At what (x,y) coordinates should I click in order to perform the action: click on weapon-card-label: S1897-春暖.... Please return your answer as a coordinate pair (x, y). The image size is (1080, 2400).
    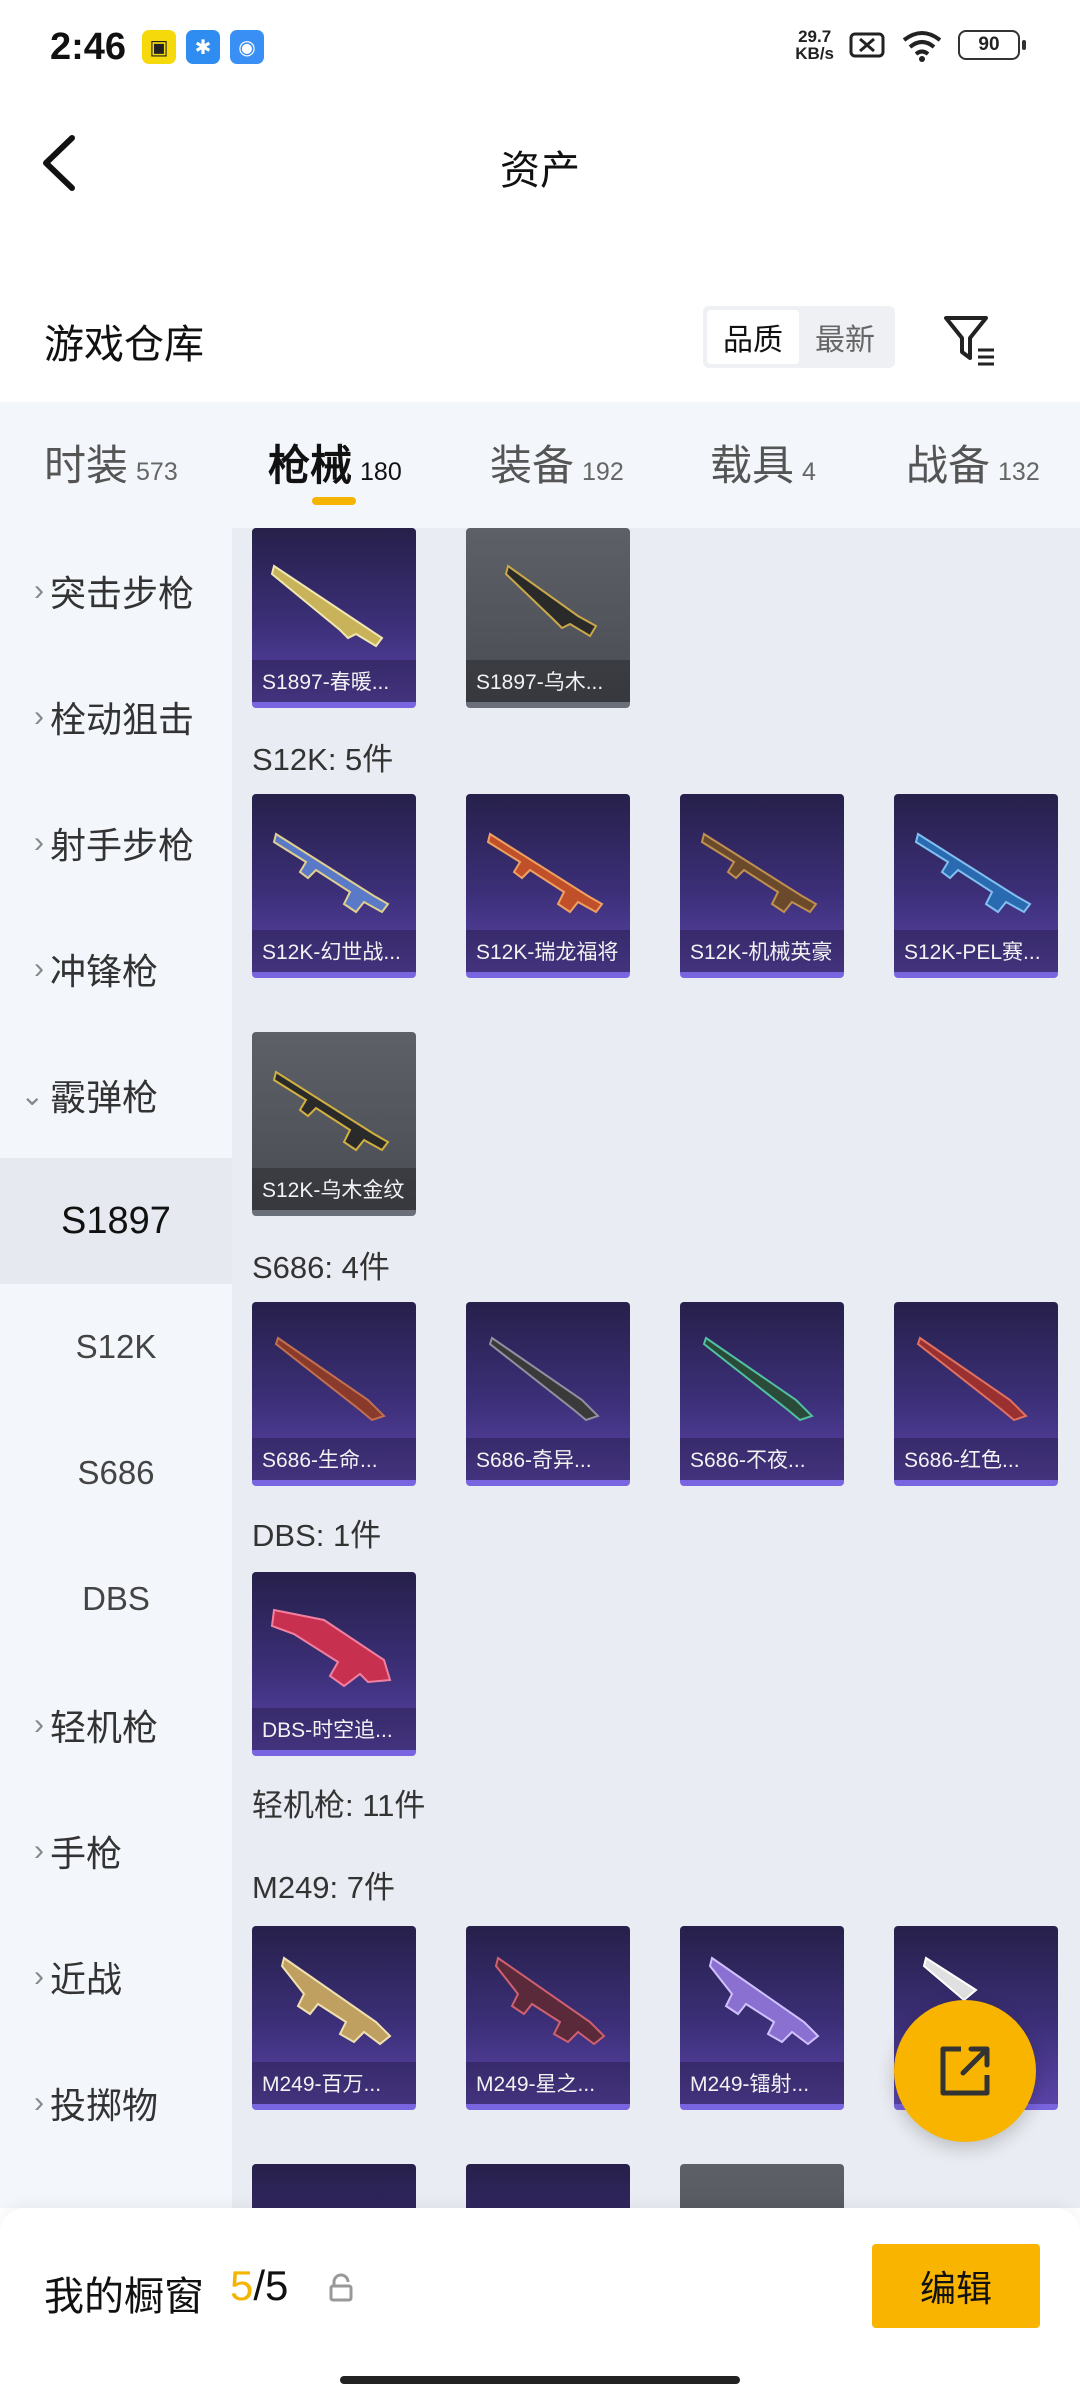
    Looking at the image, I should click on (334, 681).